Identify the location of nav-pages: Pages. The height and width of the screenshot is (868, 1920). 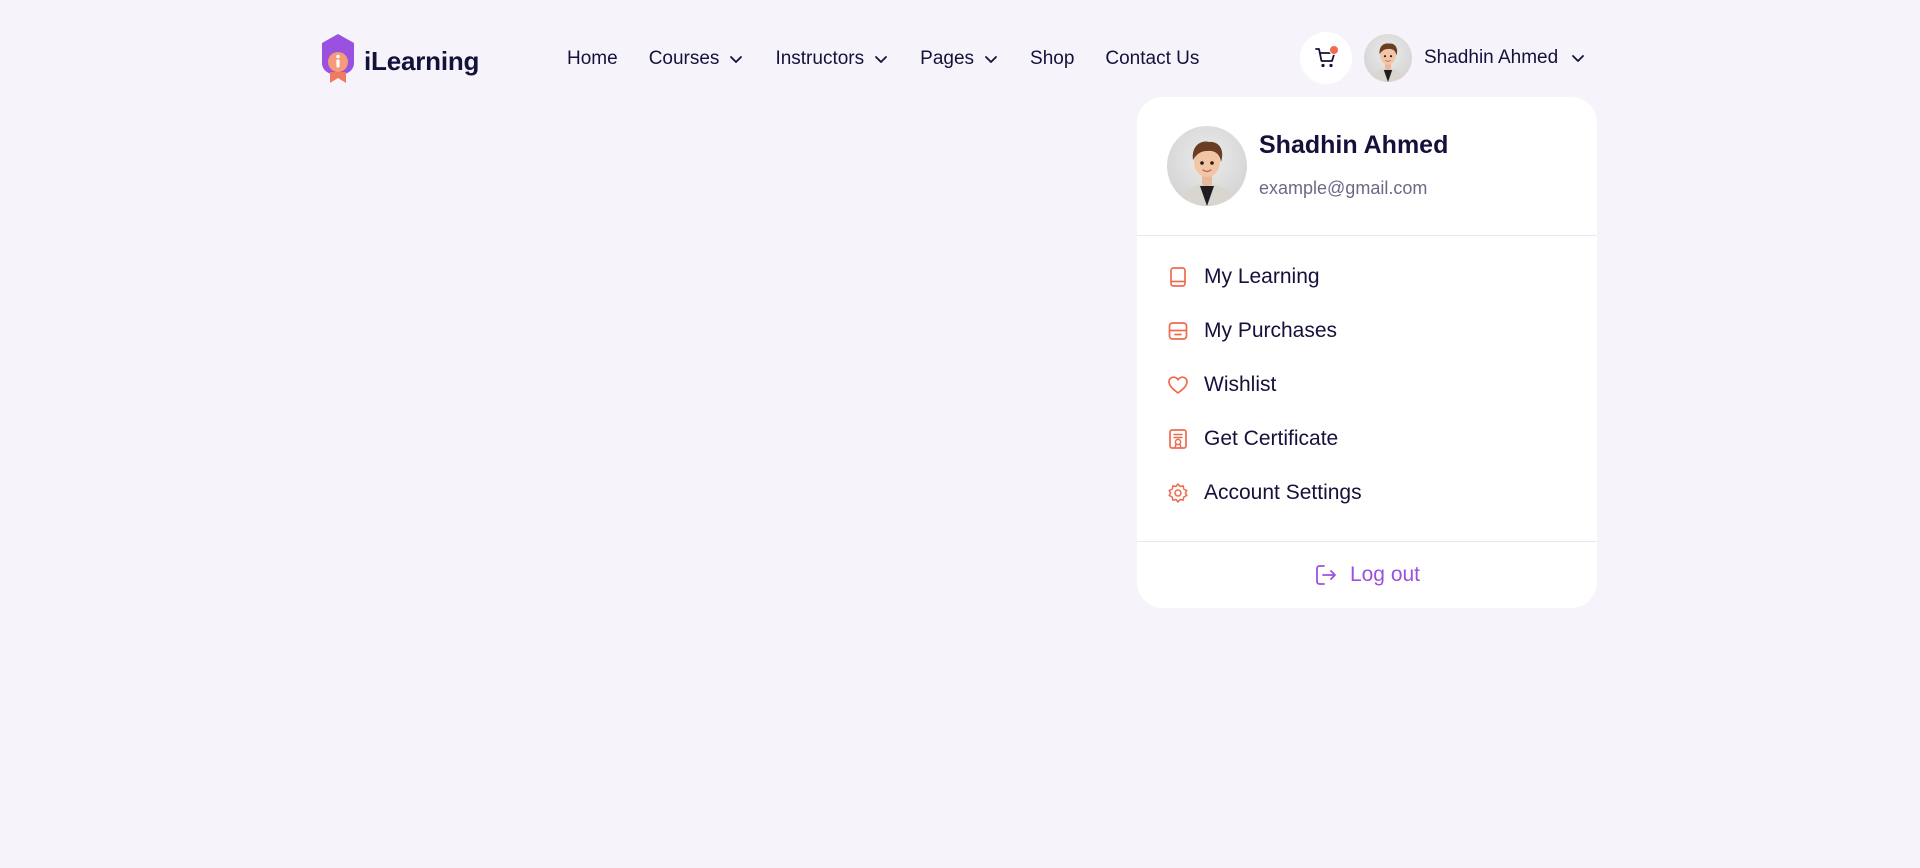
(959, 59).